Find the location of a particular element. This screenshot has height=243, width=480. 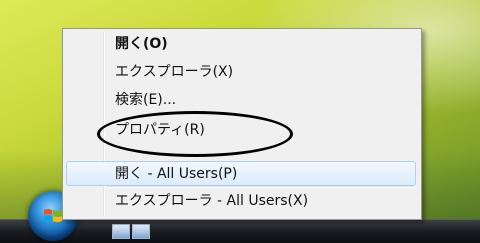

annotation-circle is located at coordinates (195, 134).